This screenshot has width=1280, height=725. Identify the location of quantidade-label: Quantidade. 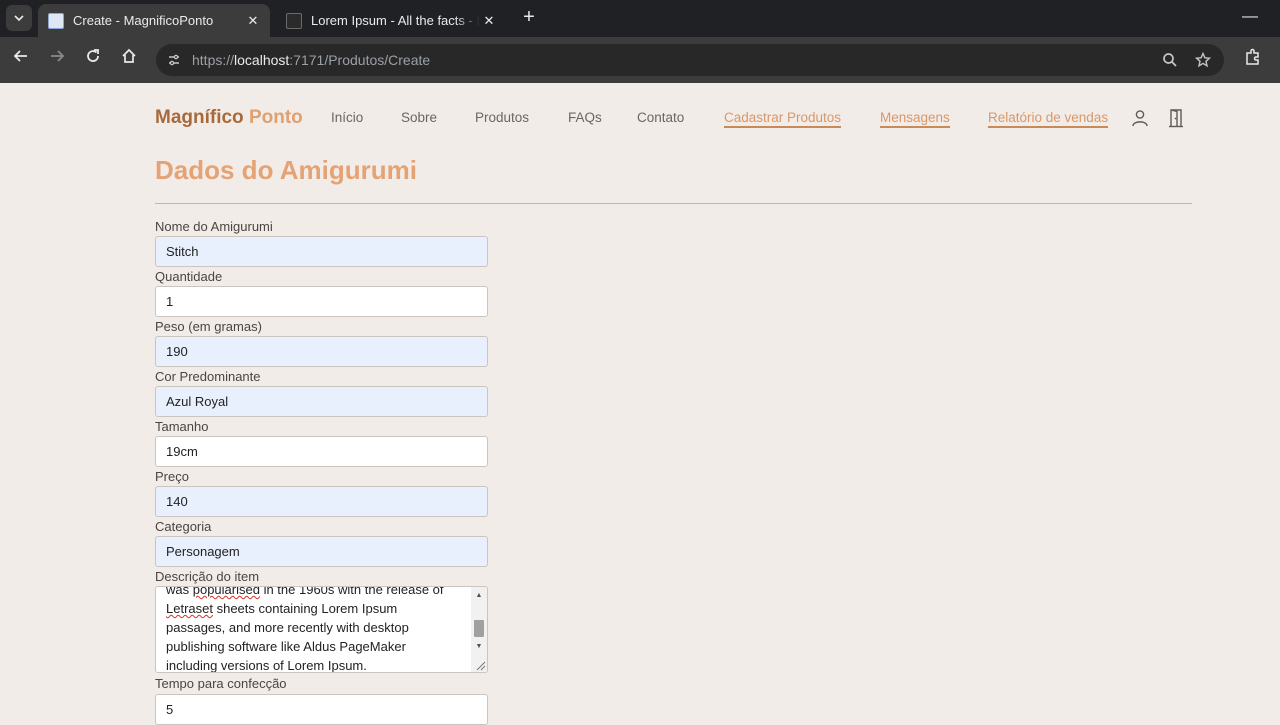
(189, 276).